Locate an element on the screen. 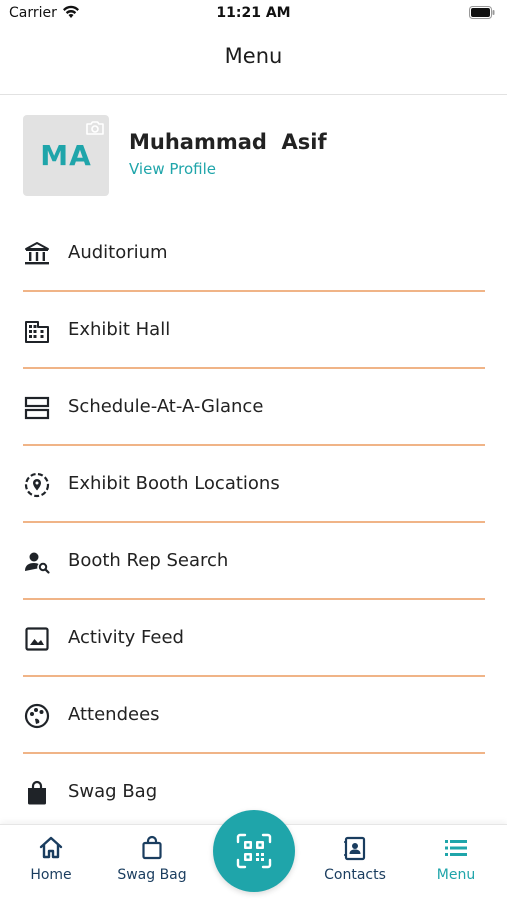 Image resolution: width=507 pixels, height=901 pixels. tab-contacts-label: Contacts is located at coordinates (355, 875).